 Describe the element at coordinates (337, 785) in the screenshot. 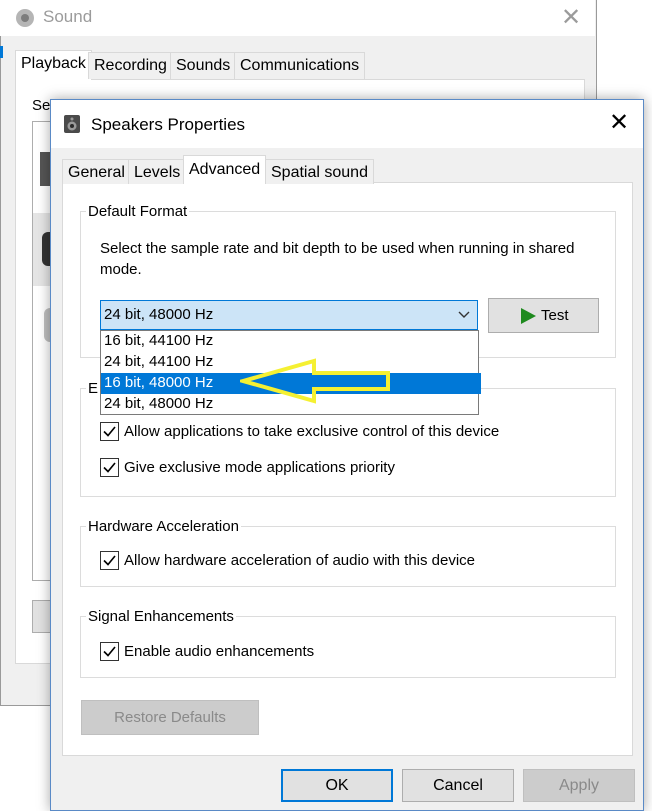

I see `ok-button: OK` at that location.